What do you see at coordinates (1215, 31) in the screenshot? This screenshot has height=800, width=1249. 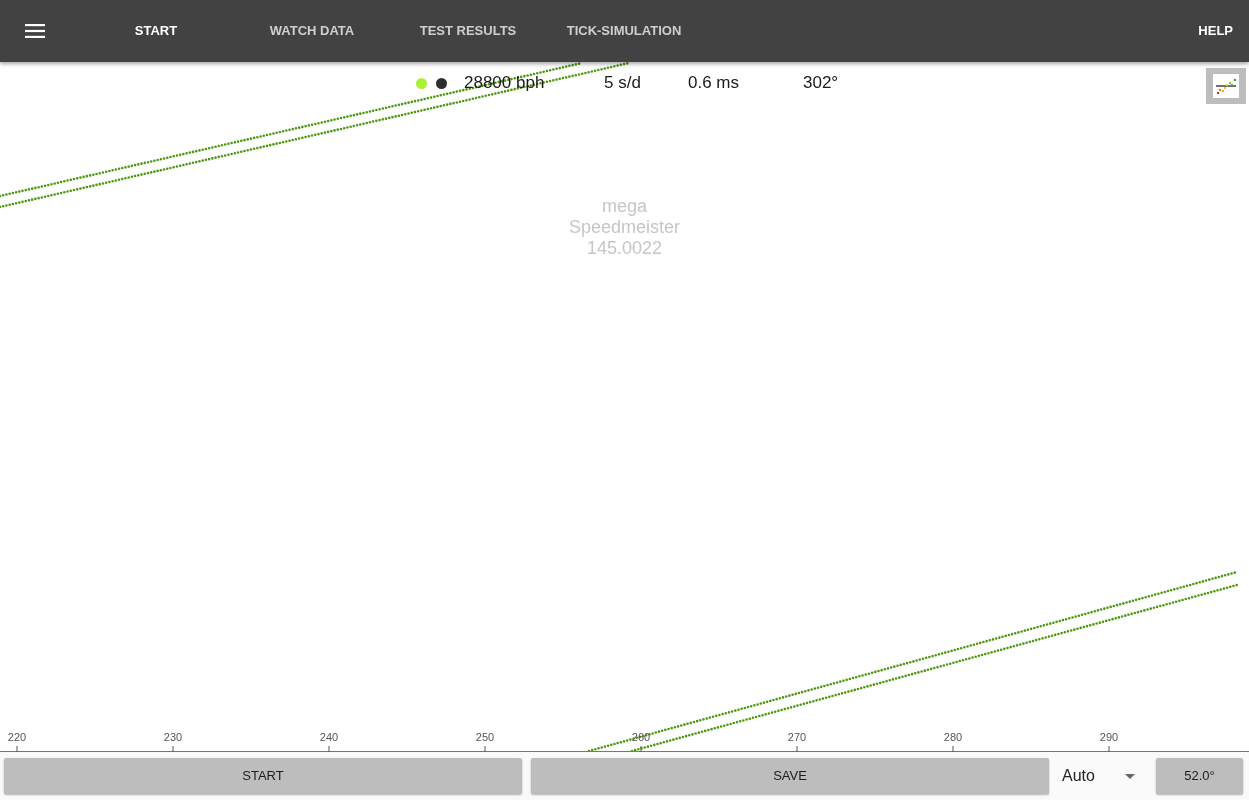 I see `help-link: HELP` at bounding box center [1215, 31].